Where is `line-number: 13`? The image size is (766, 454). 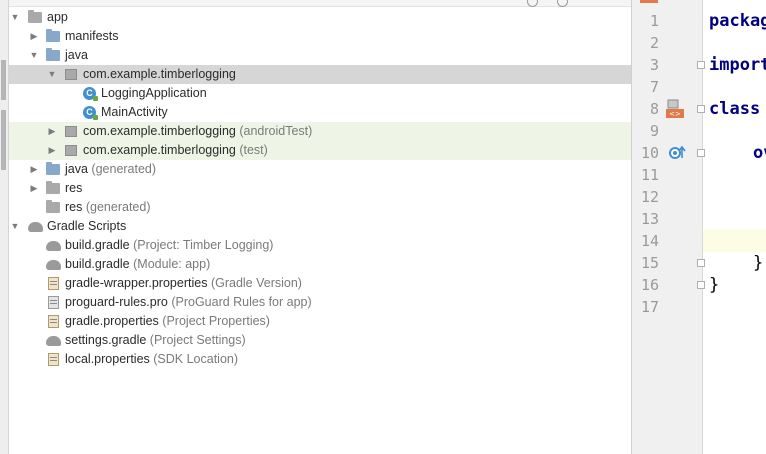 line-number: 13 is located at coordinates (649, 219).